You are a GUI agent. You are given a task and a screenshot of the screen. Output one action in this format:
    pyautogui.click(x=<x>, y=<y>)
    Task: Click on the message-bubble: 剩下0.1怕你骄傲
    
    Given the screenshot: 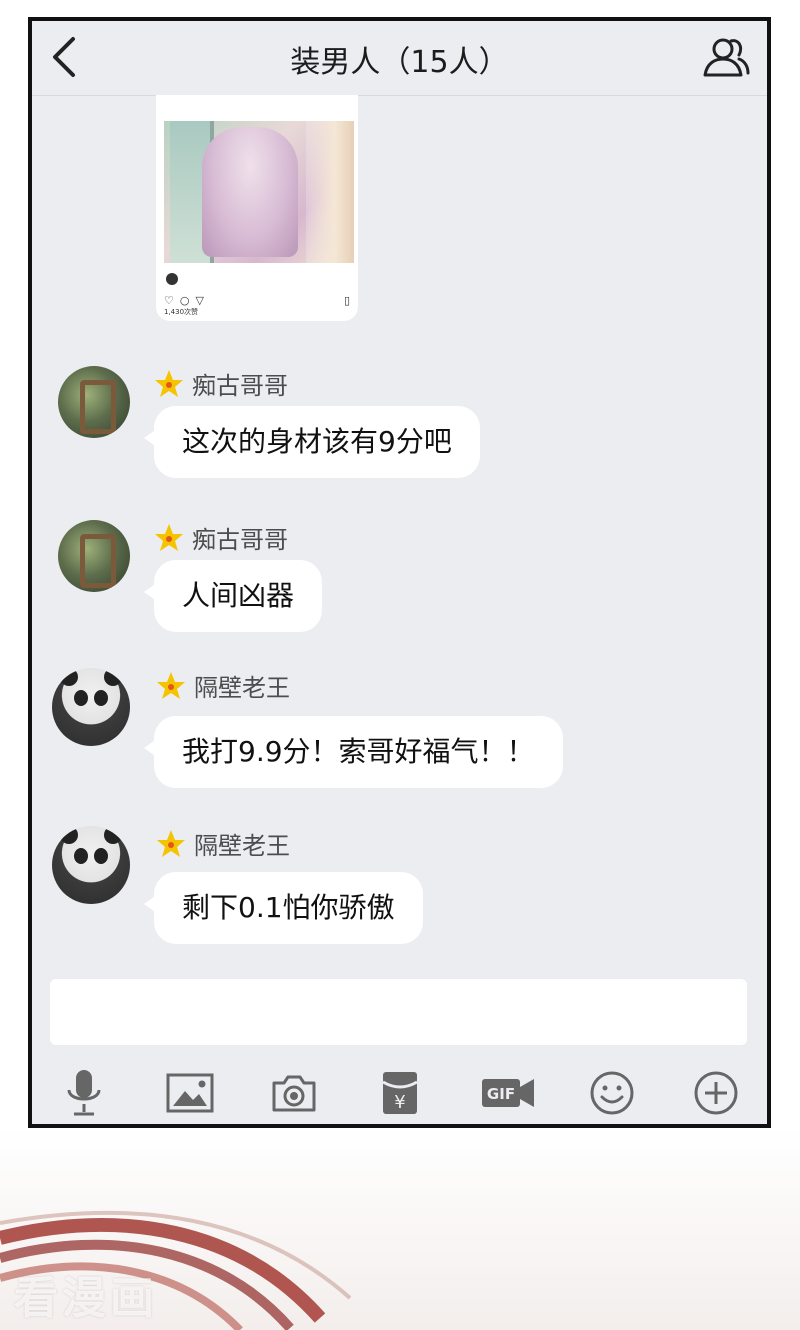 What is the action you would take?
    pyautogui.click(x=283, y=908)
    